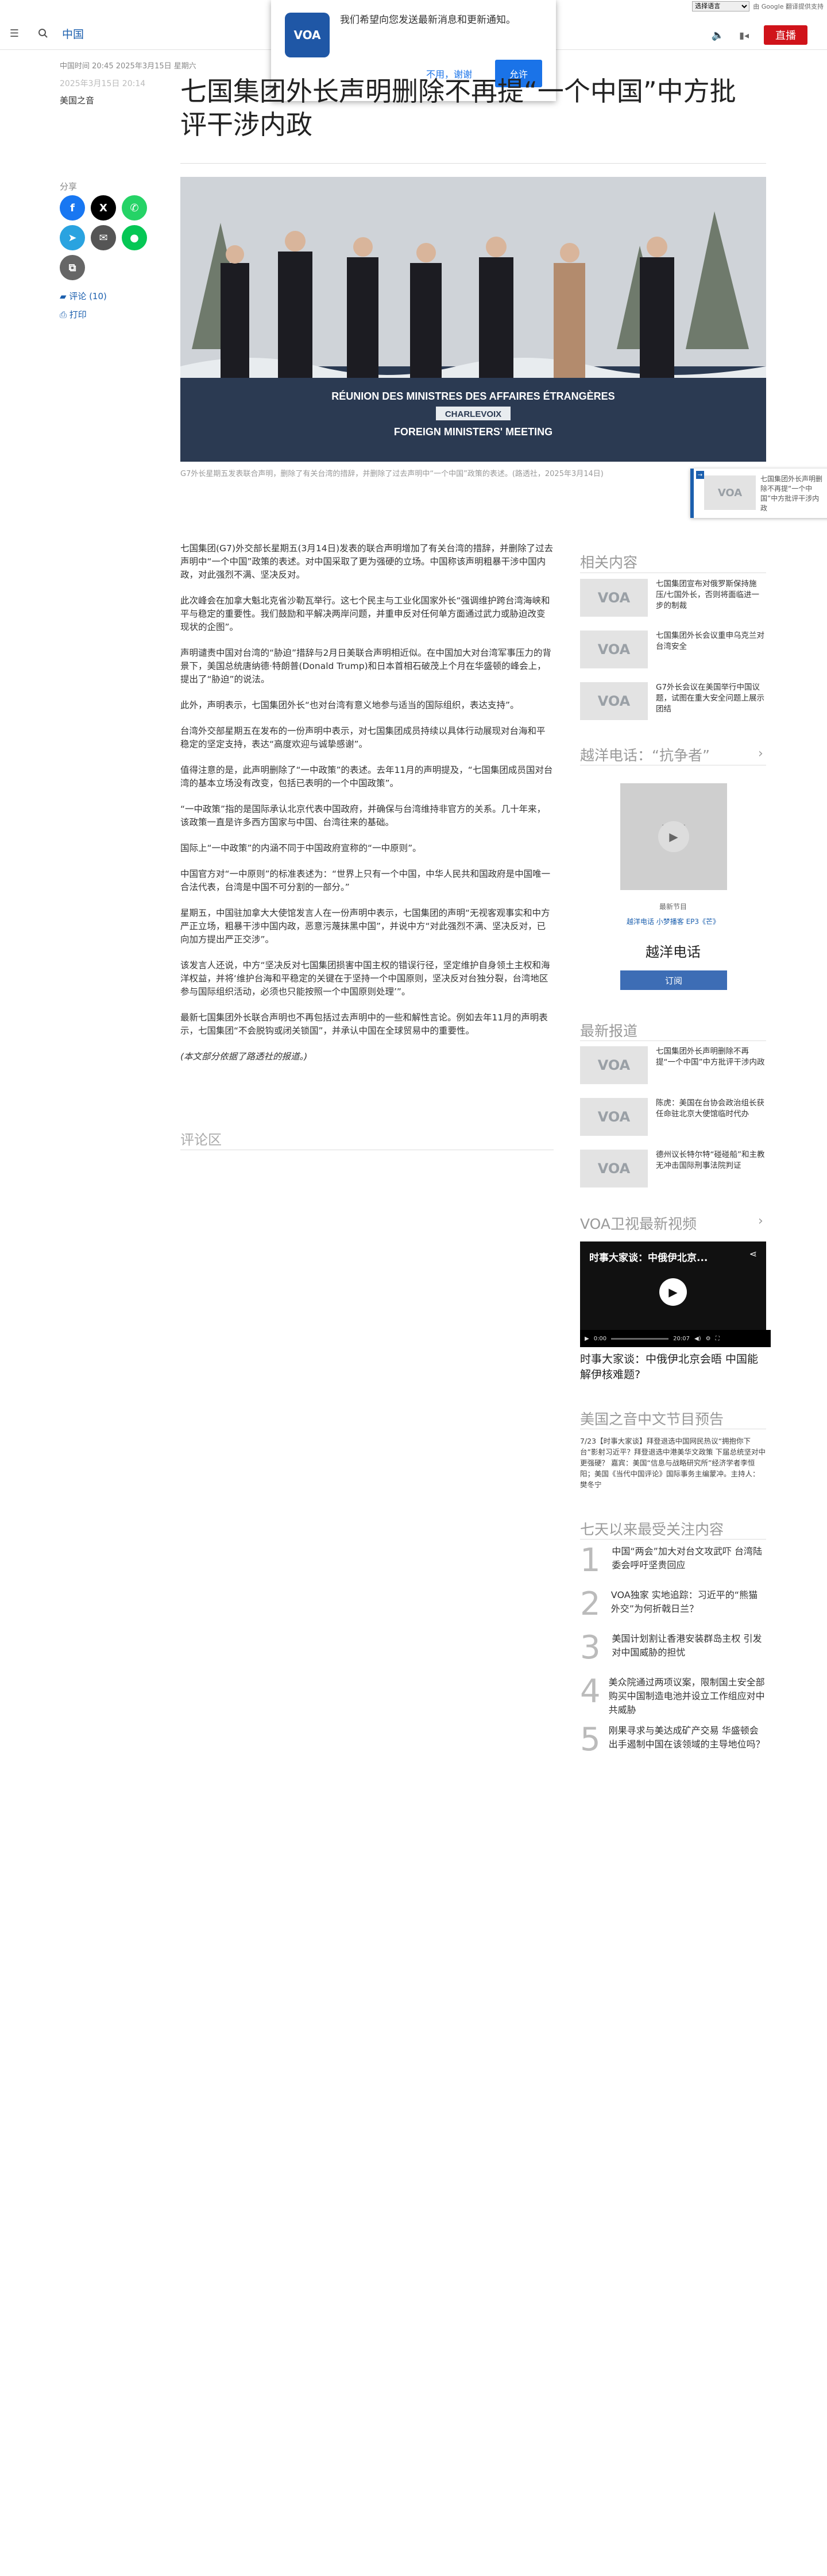 The height and width of the screenshot is (2576, 827). I want to click on page-title: 七国集团外长声明删除不再提“一个中国”中方批评干涉内政, so click(458, 108).